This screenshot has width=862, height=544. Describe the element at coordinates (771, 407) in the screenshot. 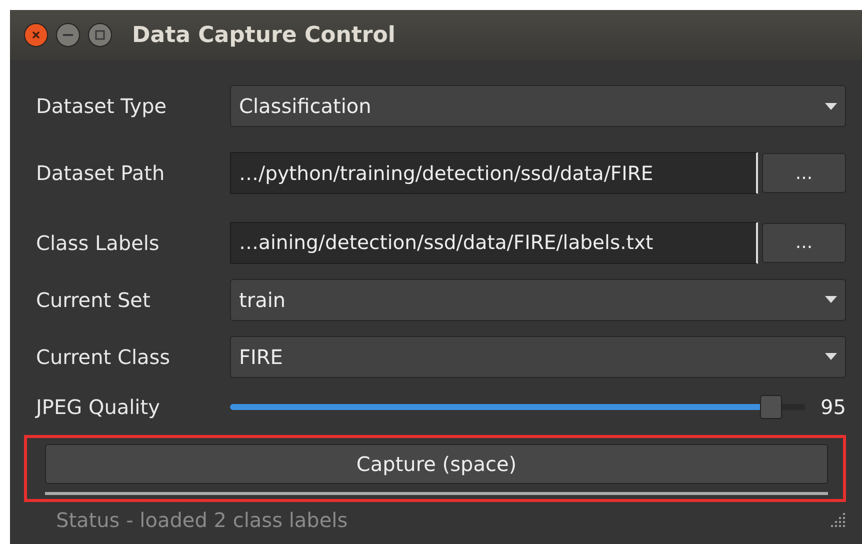

I see `slider-handle` at that location.